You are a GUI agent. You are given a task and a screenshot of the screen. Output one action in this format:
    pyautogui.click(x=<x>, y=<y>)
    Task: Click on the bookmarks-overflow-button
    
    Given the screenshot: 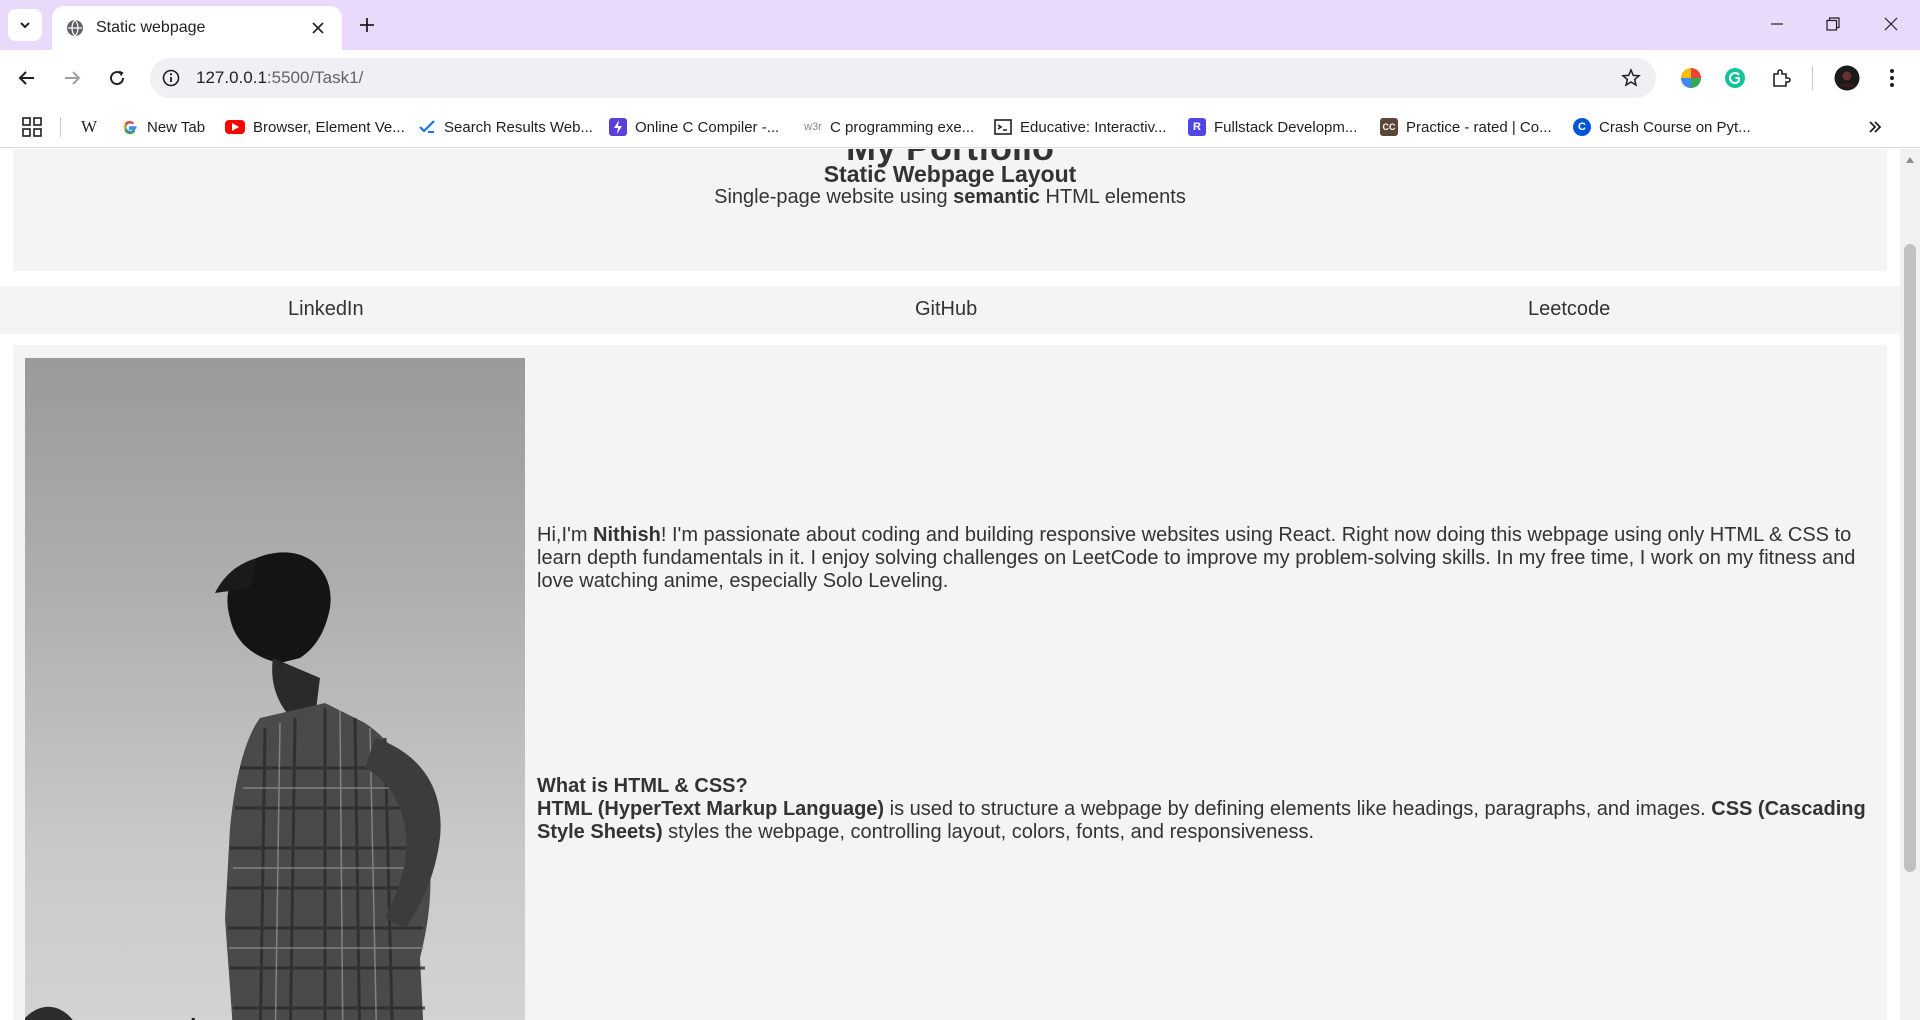 What is the action you would take?
    pyautogui.click(x=1875, y=127)
    